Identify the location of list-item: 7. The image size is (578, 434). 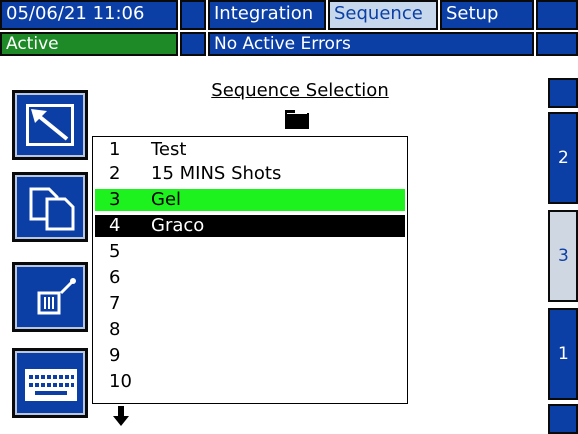
(250, 304).